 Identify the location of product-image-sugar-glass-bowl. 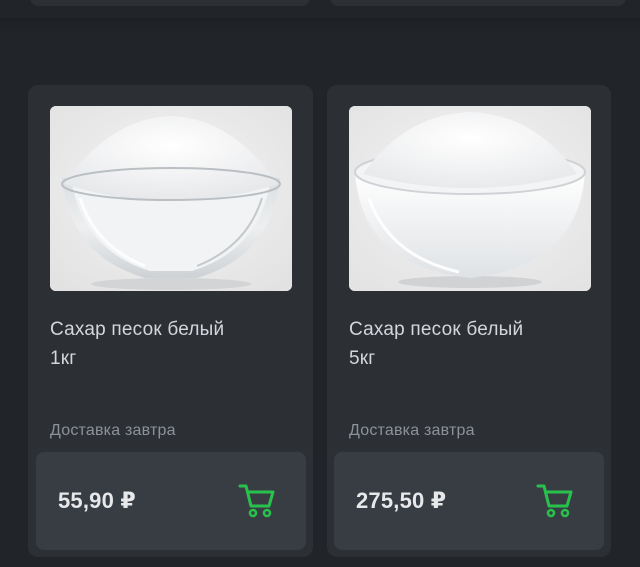
(171, 198).